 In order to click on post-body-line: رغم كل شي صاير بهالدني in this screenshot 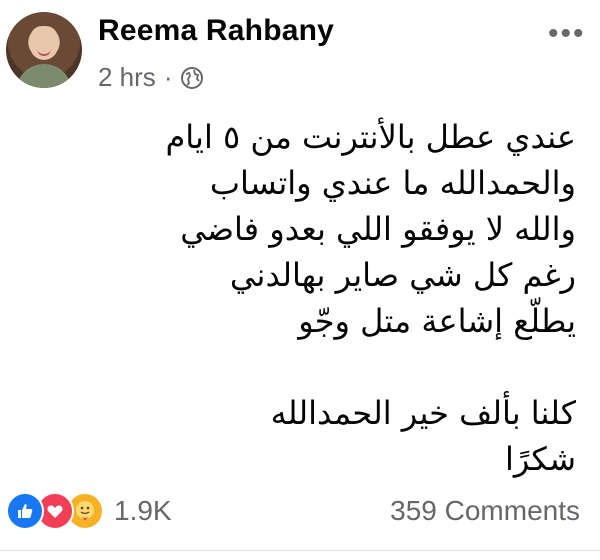, I will do `click(402, 275)`.